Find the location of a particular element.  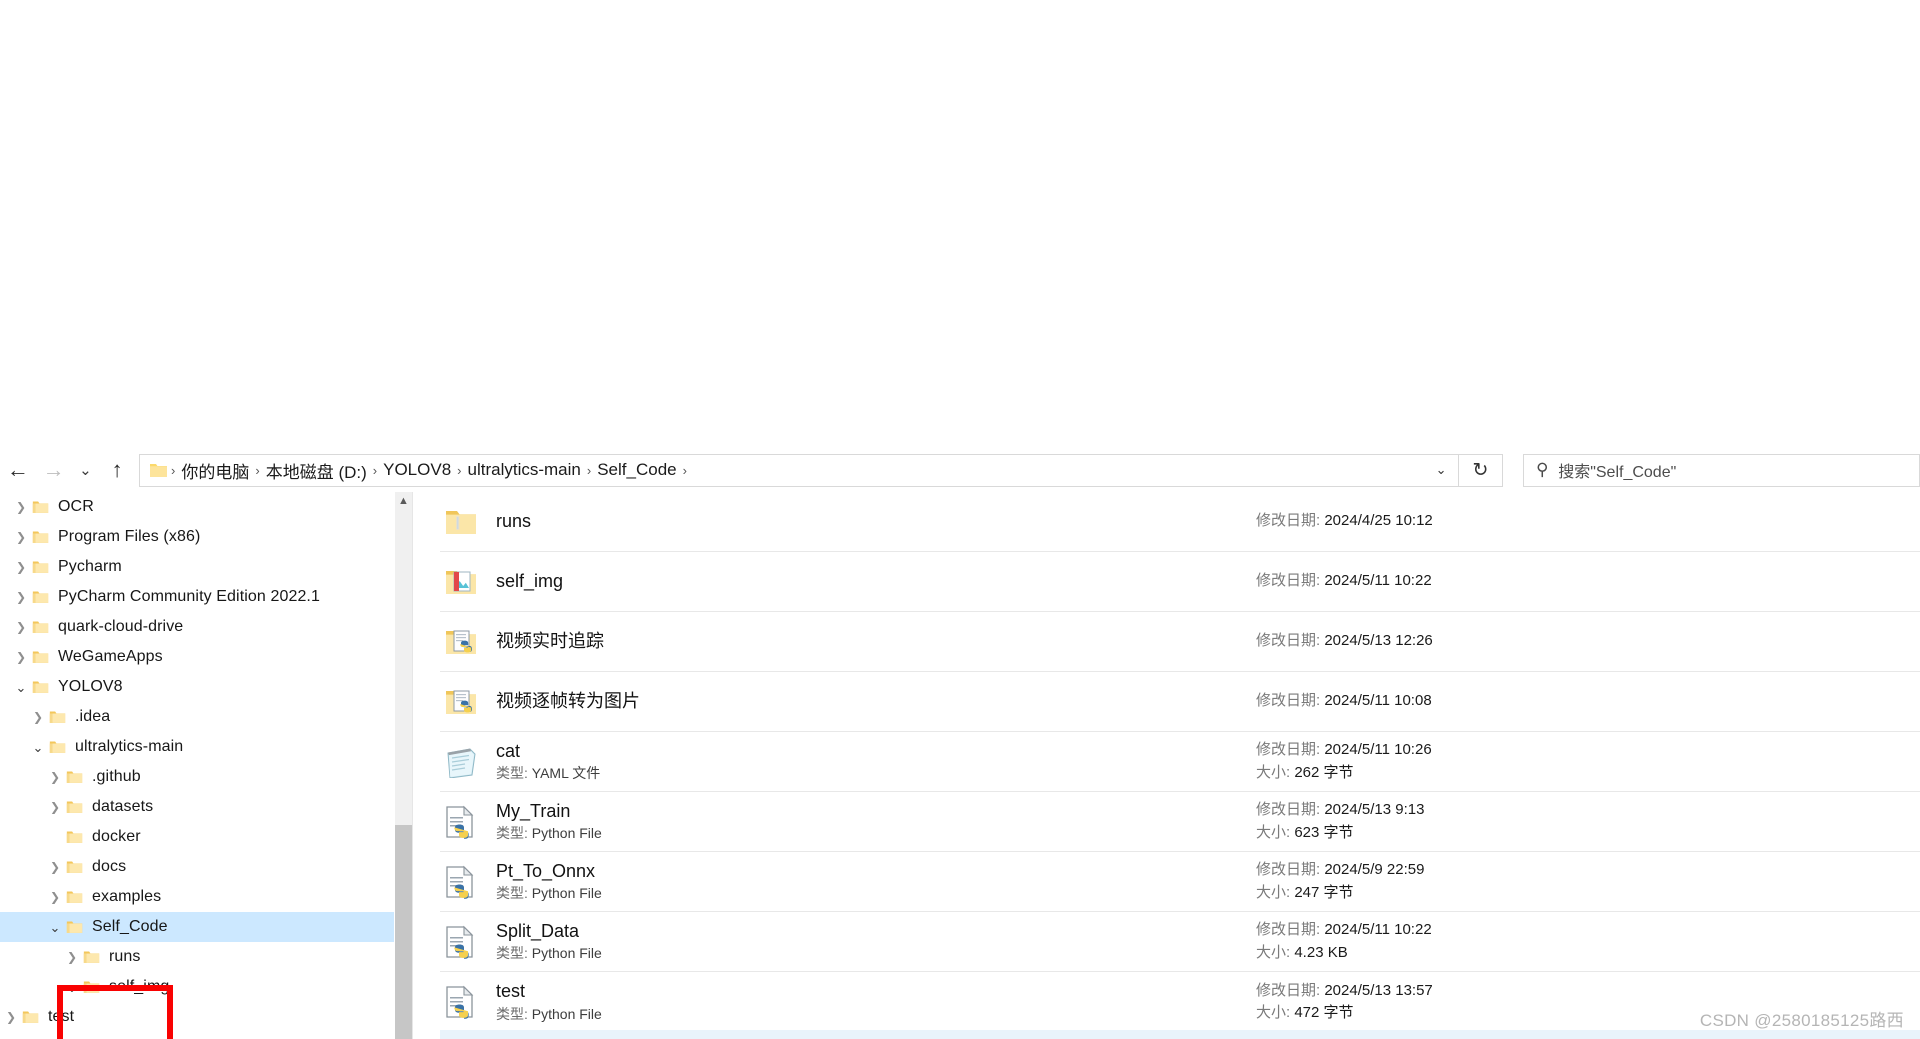

recent-locations-button: ⌄ is located at coordinates (86, 470).